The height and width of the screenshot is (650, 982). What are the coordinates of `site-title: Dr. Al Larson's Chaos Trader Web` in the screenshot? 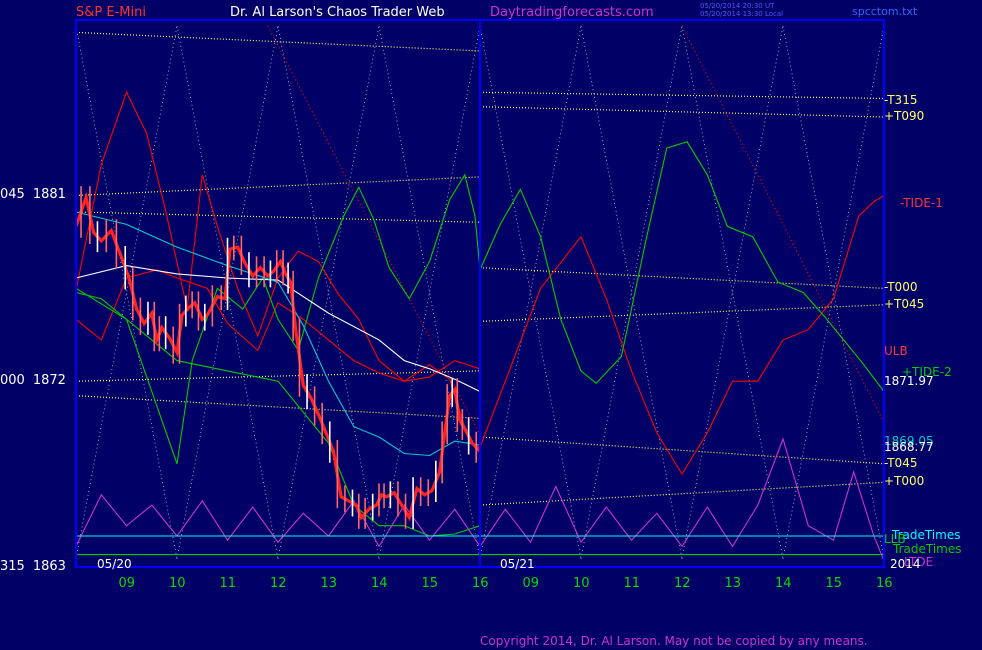 It's located at (337, 12).